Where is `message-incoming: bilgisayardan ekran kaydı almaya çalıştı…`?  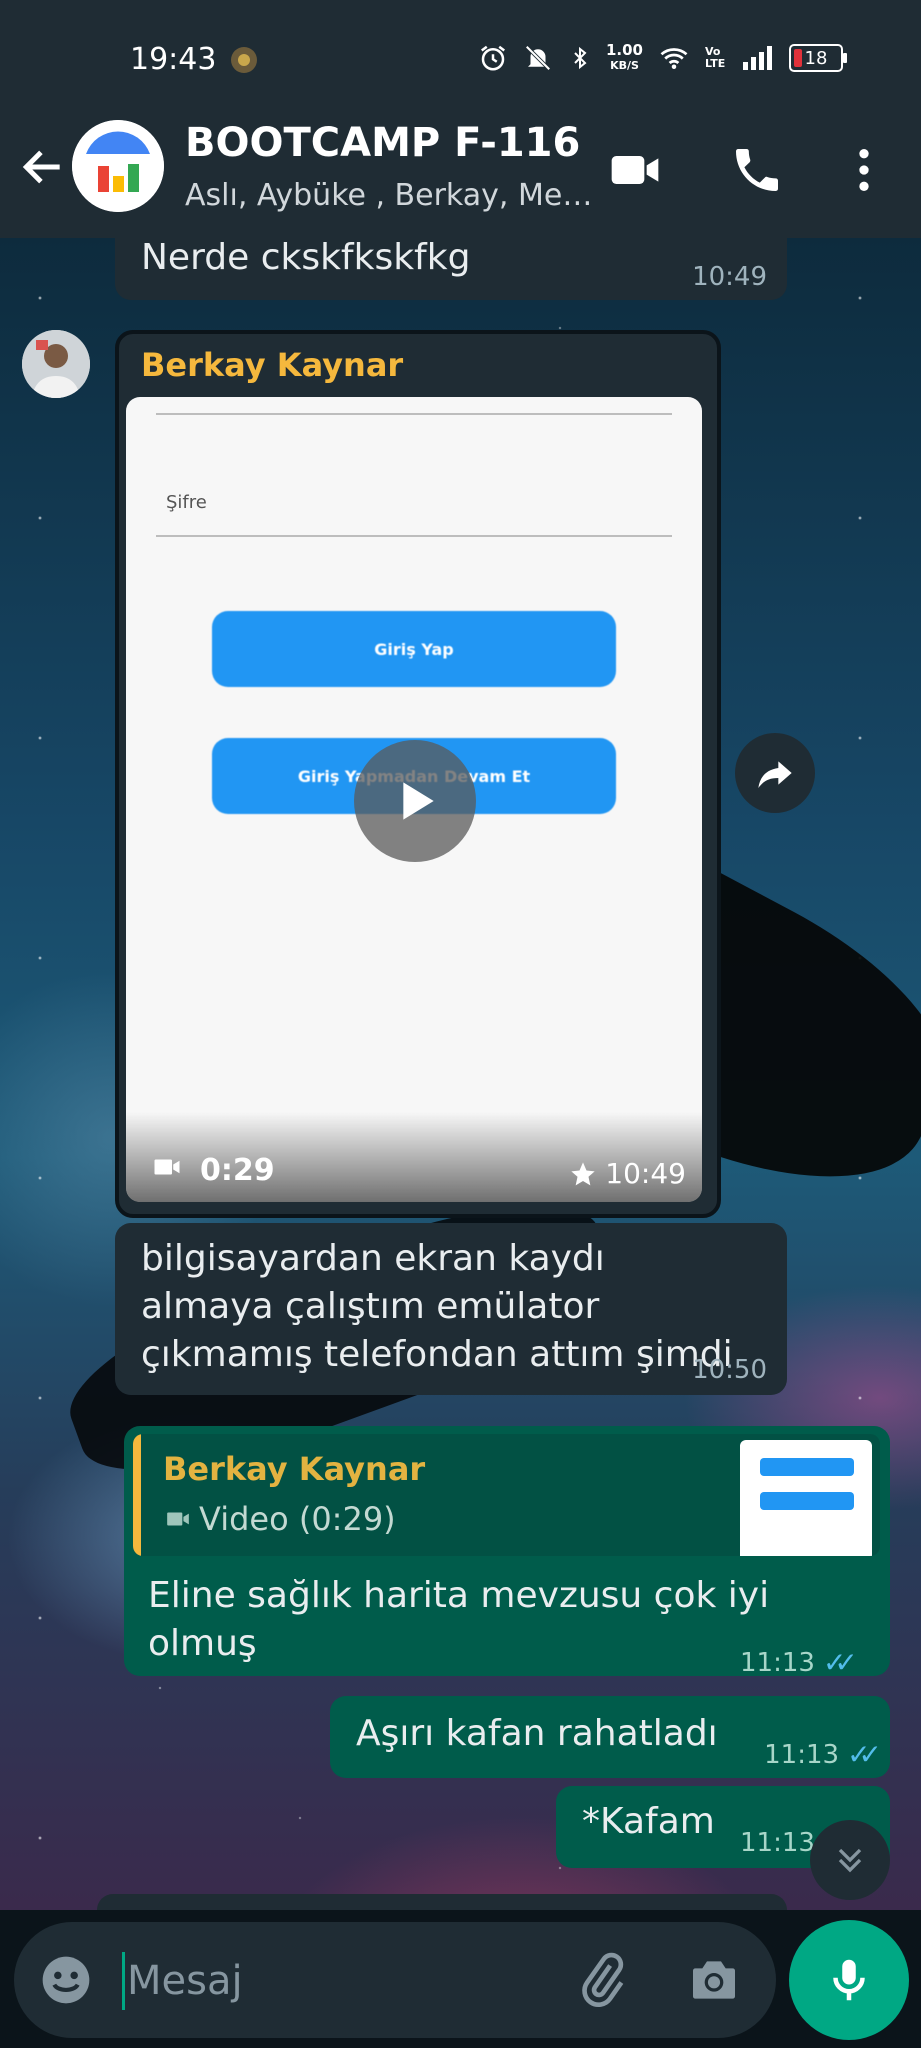 message-incoming: bilgisayardan ekran kaydı almaya çalıştı… is located at coordinates (451, 1309).